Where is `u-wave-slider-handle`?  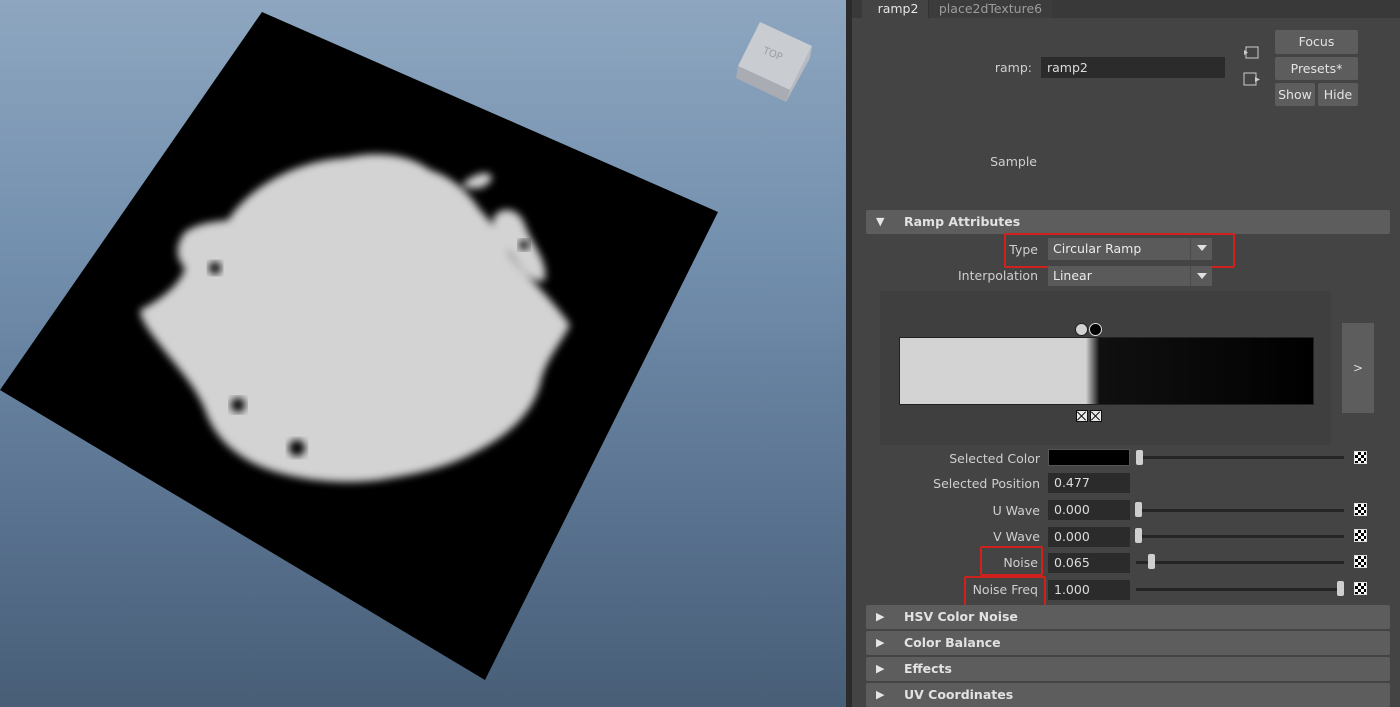
u-wave-slider-handle is located at coordinates (1138, 509).